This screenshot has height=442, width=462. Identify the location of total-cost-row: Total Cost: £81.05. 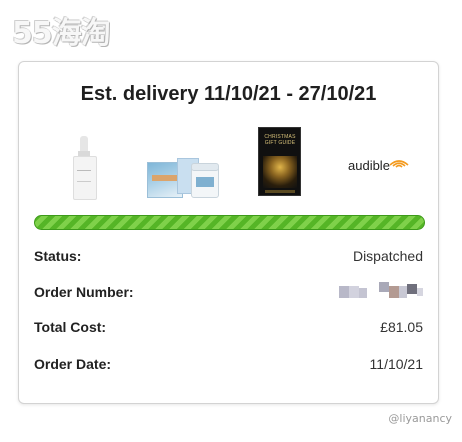
(228, 329).